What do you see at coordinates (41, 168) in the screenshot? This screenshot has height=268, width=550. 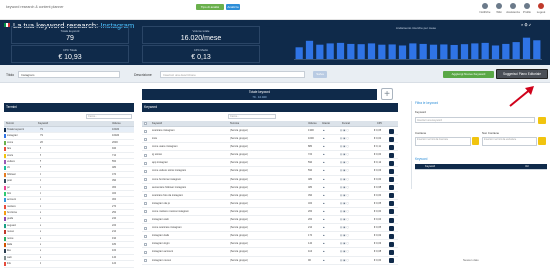 I see `term-keyword-count: 5` at bounding box center [41, 168].